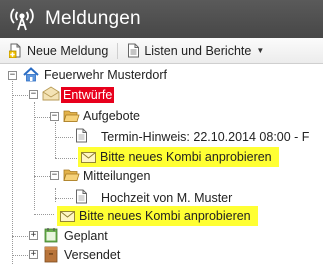 The height and width of the screenshot is (269, 323). I want to click on tree-item-termin-label: Termin-Hinweis: 22.10.2014 08:00 - F, so click(205, 137).